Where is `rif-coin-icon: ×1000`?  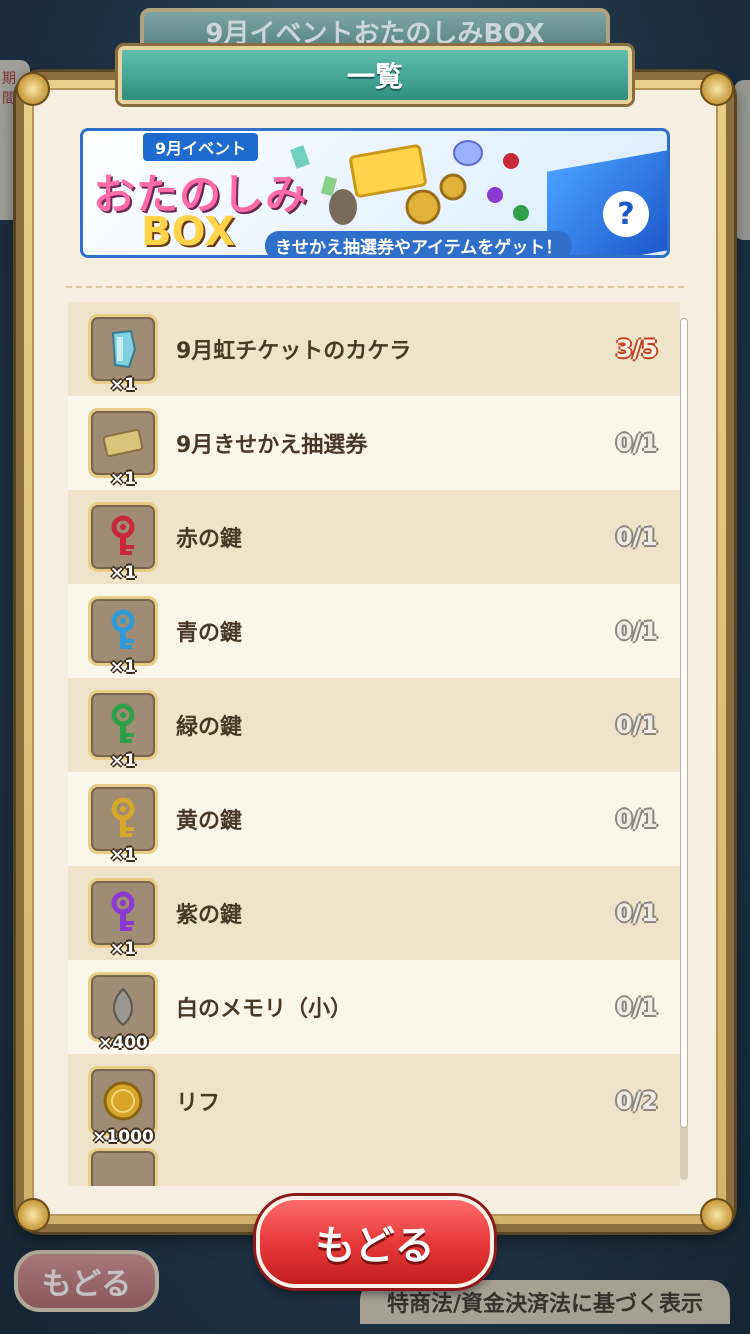 rif-coin-icon: ×1000 is located at coordinates (123, 1106).